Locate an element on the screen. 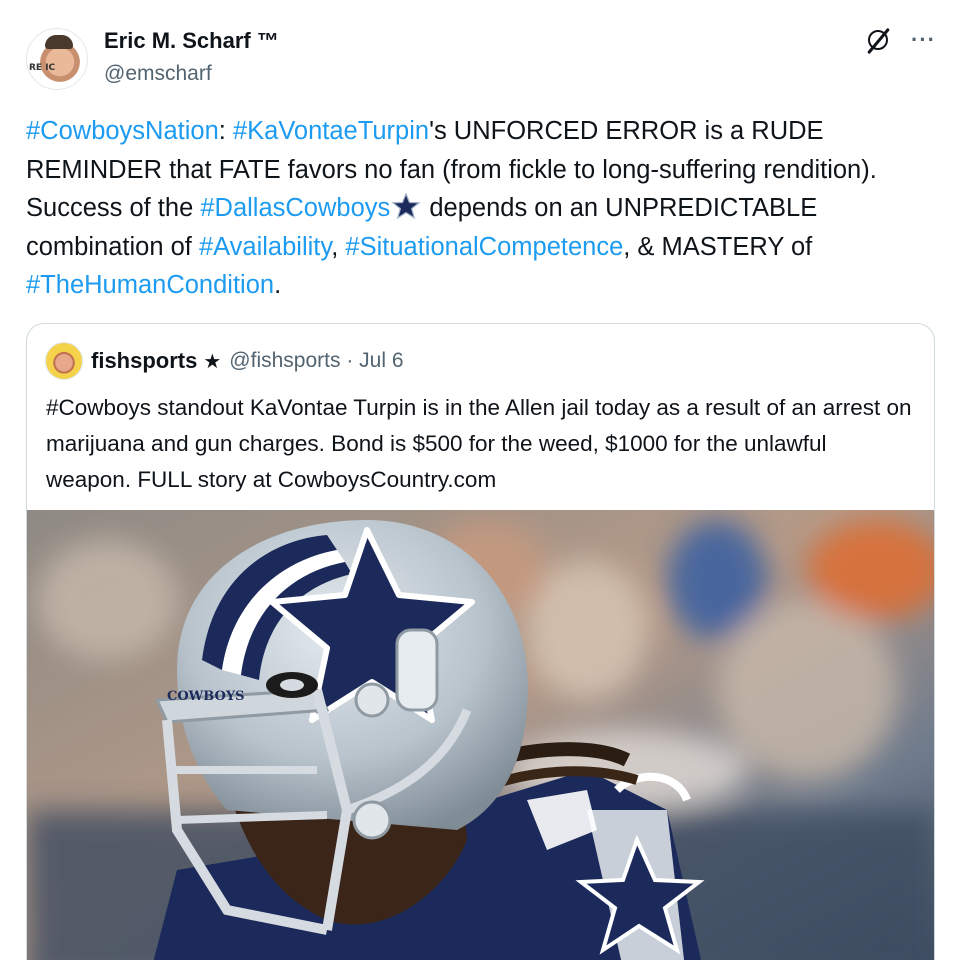  helmet-cowboys-text: COWBOYS is located at coordinates (206, 696).